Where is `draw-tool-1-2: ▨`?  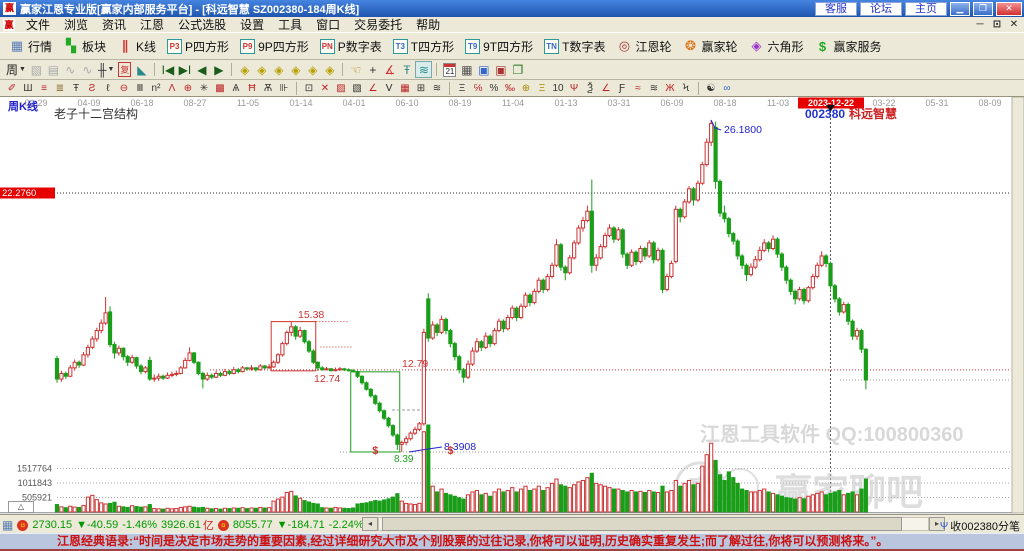 draw-tool-1-2: ▨ is located at coordinates (341, 88).